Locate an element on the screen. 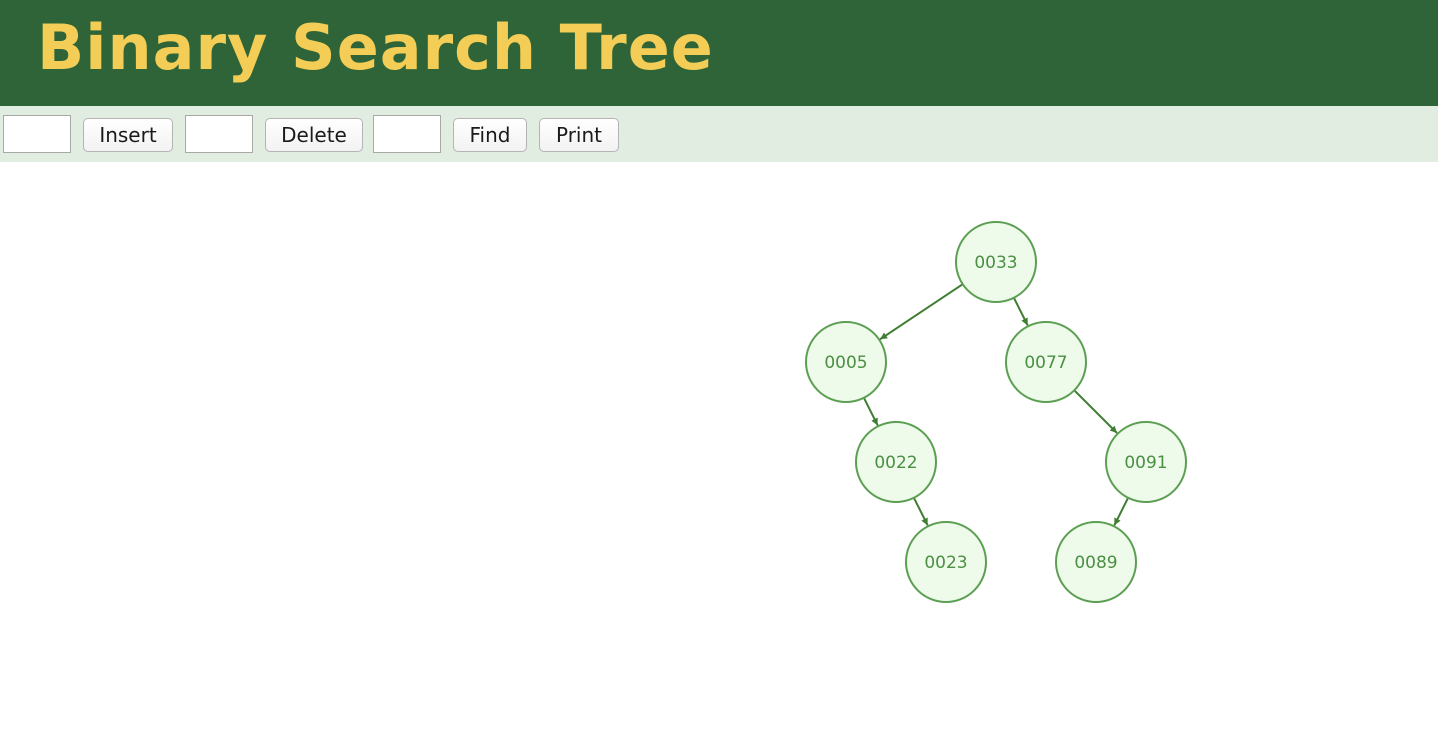  tree-node: 0091 is located at coordinates (1146, 462).